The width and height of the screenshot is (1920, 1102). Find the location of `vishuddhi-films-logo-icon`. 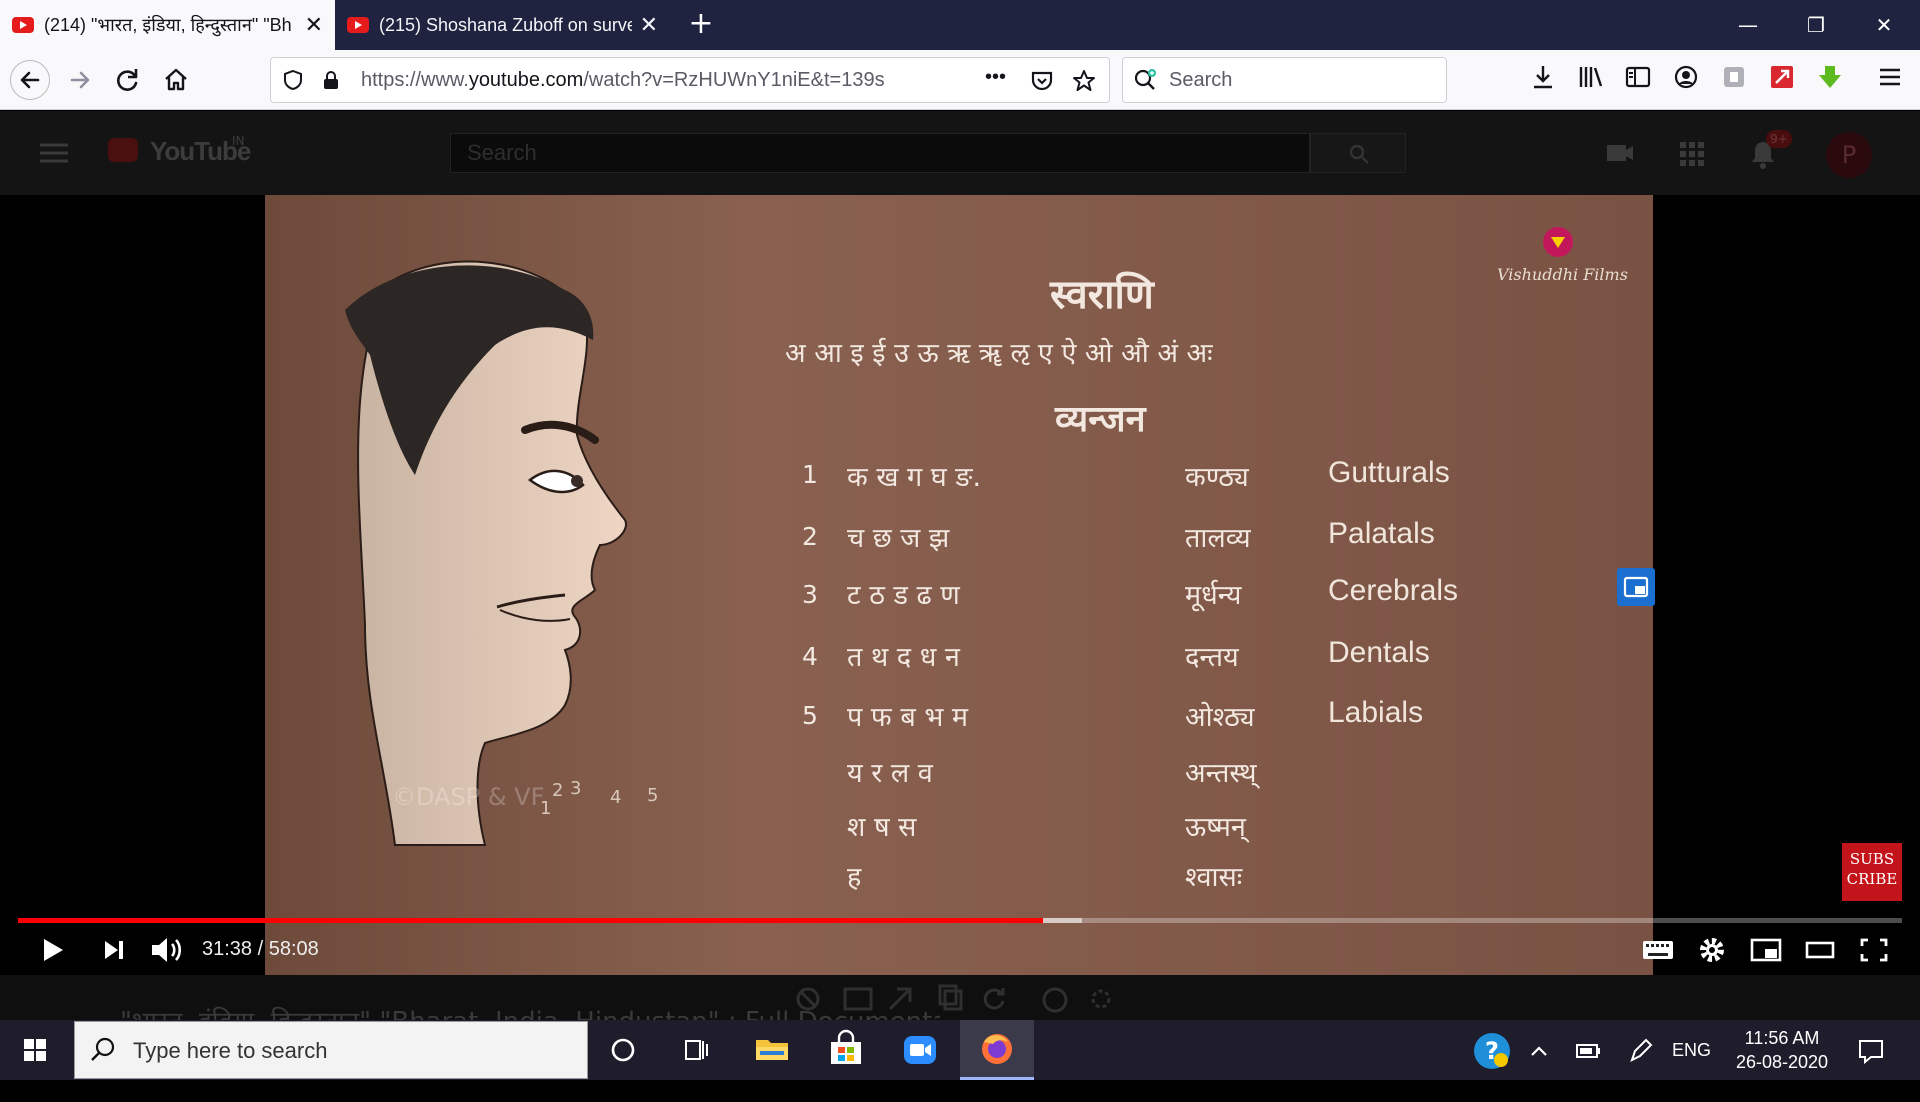

vishuddhi-films-logo-icon is located at coordinates (1558, 242).